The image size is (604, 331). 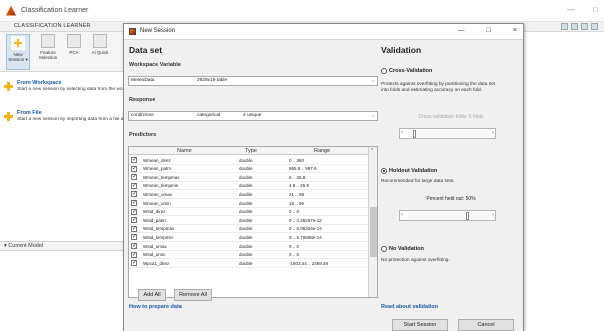 I want to click on table-row: Wstd_umin double 0 .. 0, so click(x=249, y=255).